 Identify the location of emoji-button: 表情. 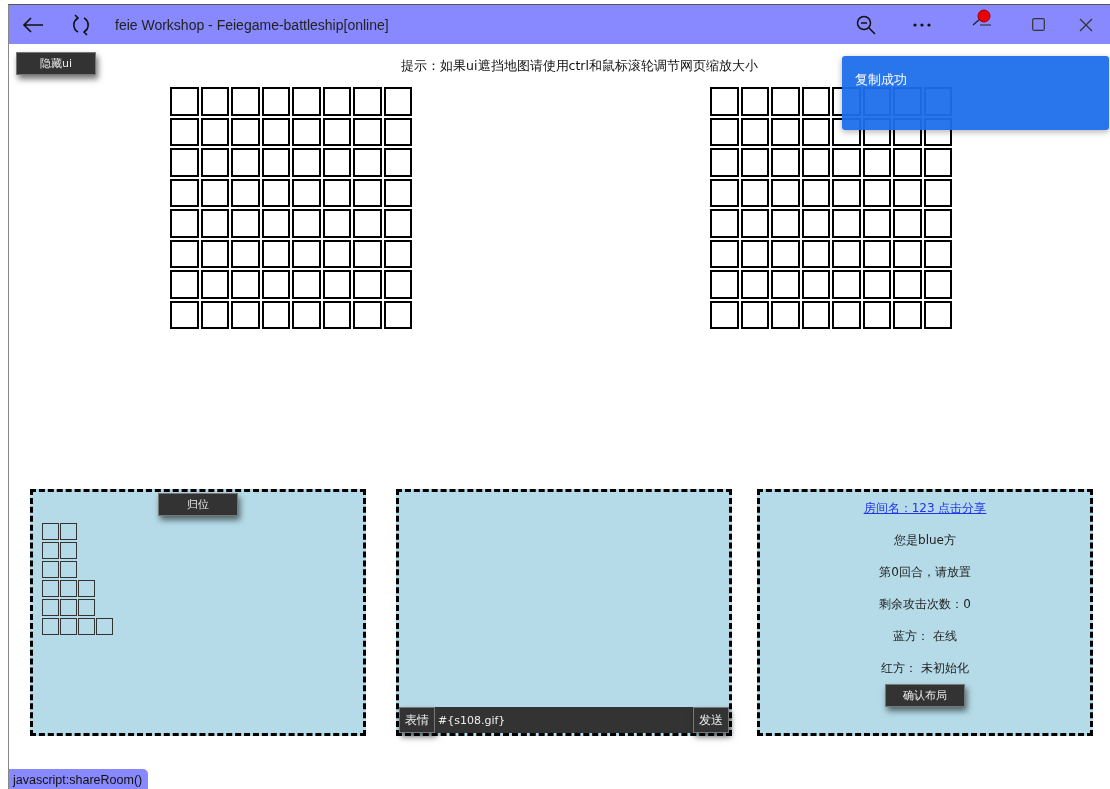
(417, 720).